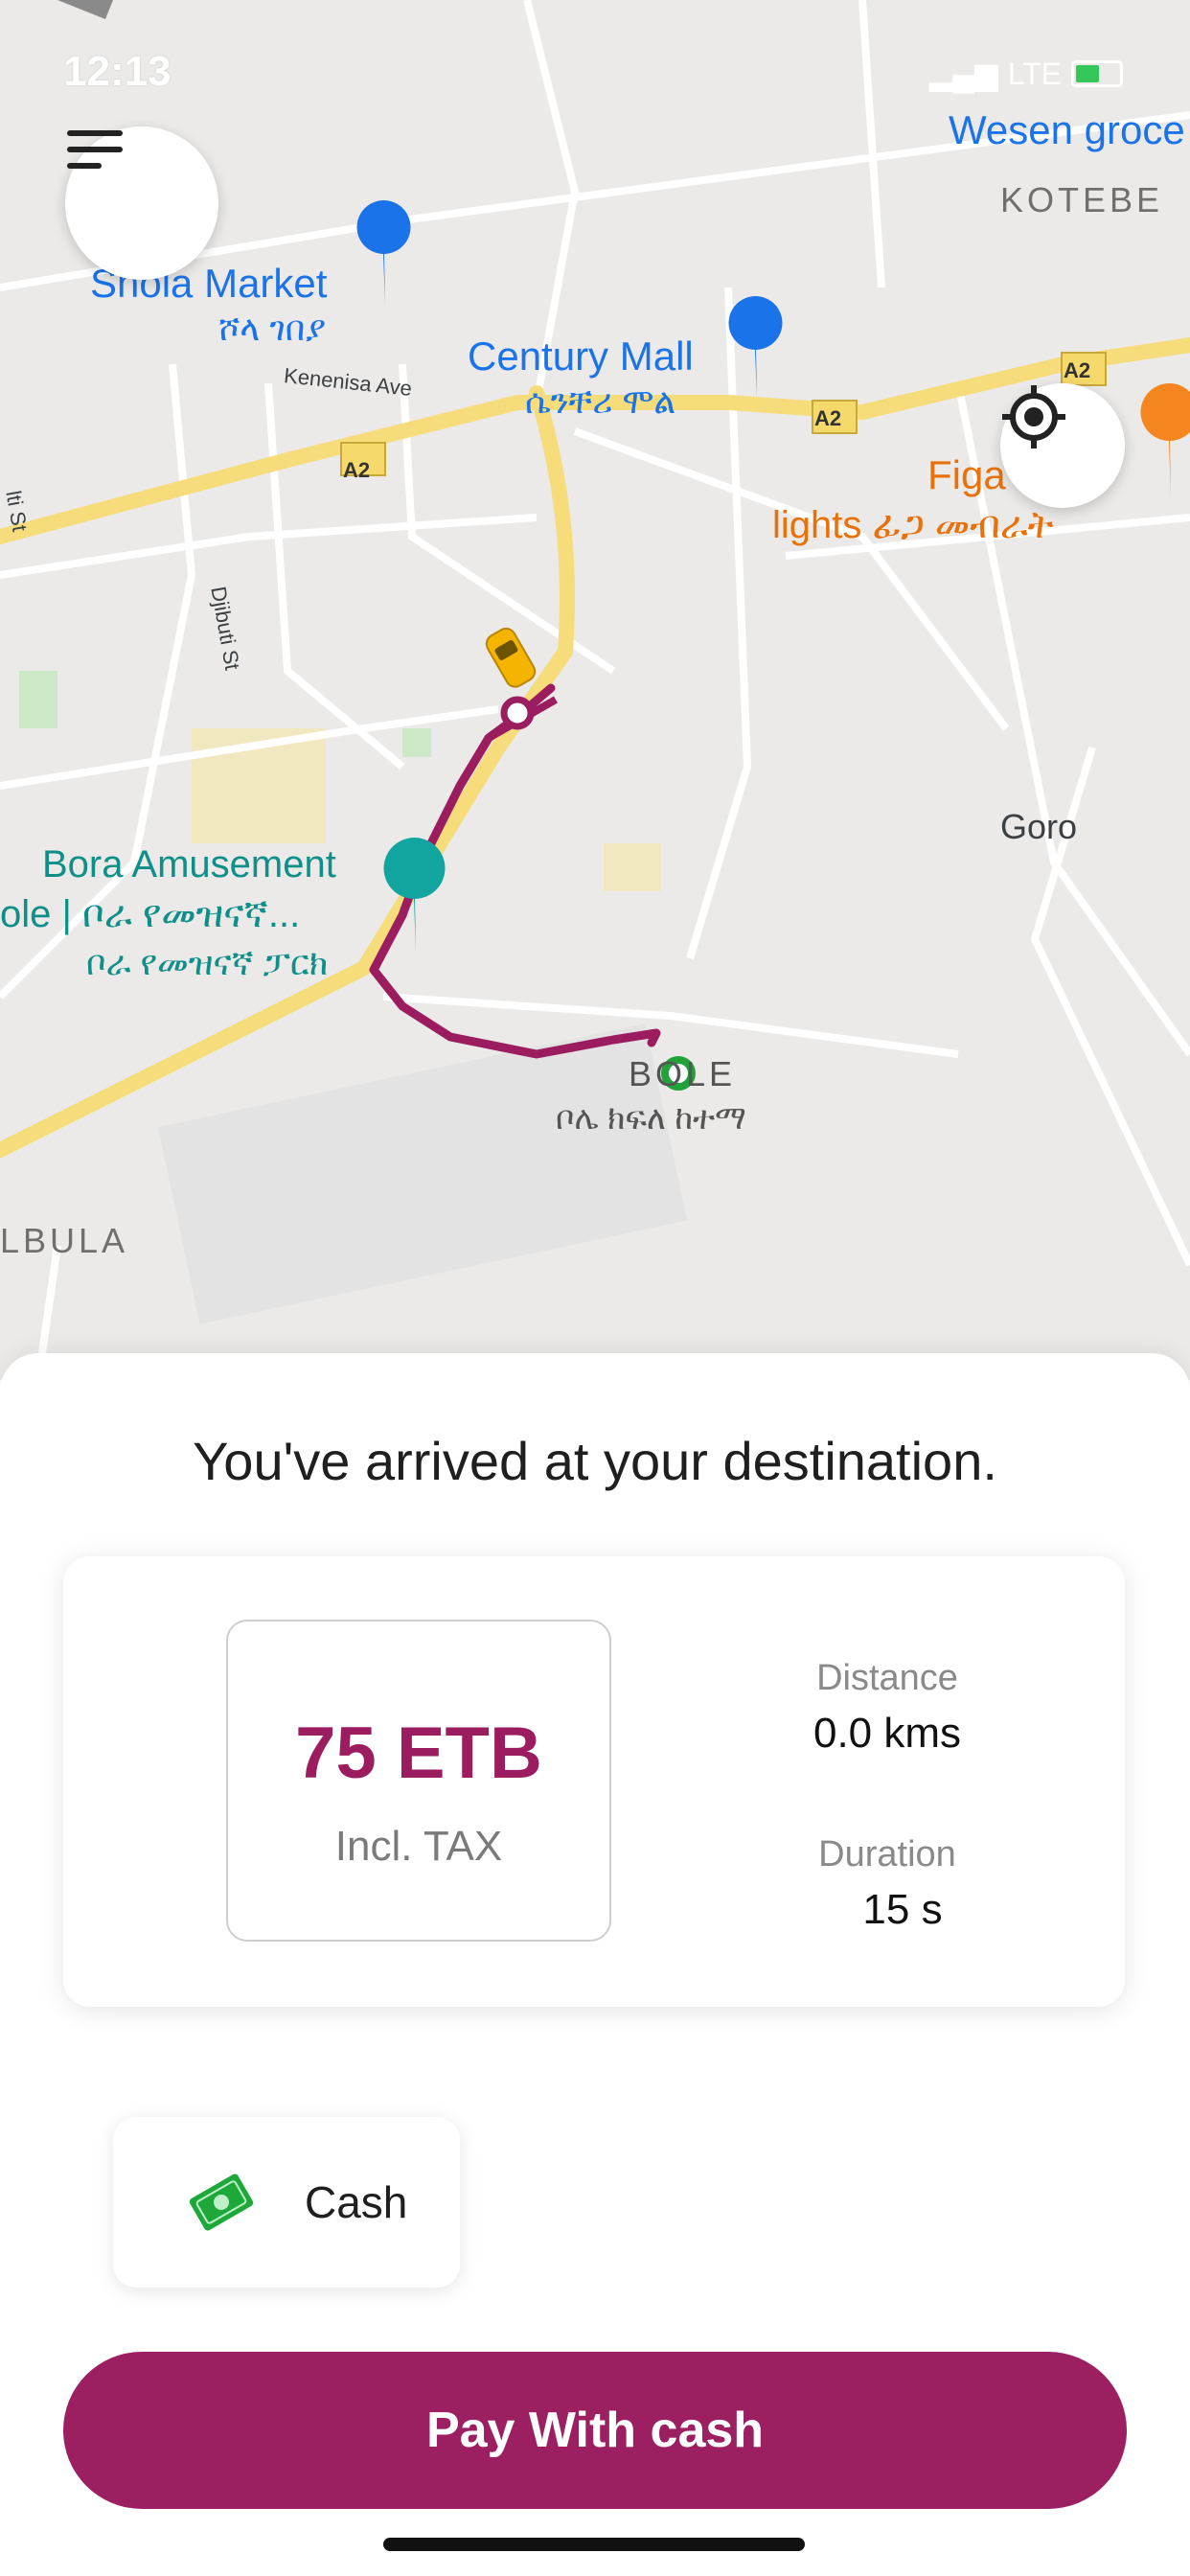 This screenshot has height=2576, width=1190. Describe the element at coordinates (357, 2202) in the screenshot. I see `payment-method-label: Cash` at that location.